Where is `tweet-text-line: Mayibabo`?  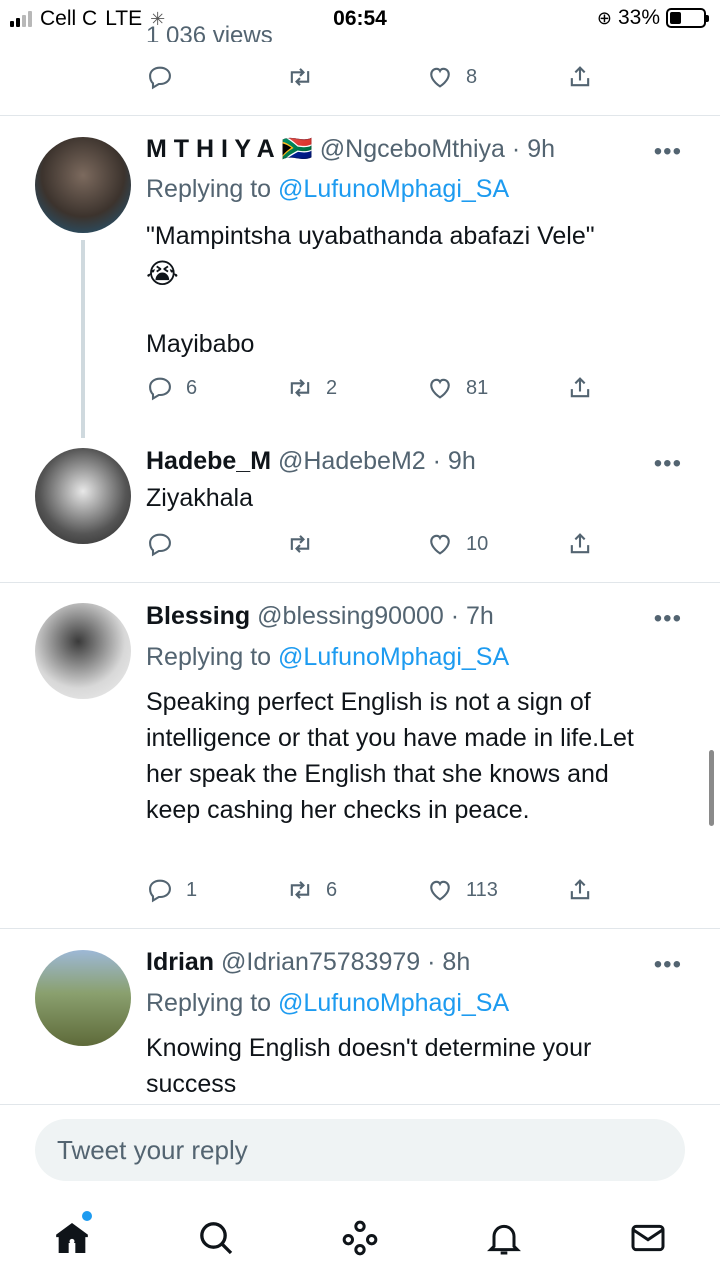
tweet-text-line: Mayibabo is located at coordinates (200, 344).